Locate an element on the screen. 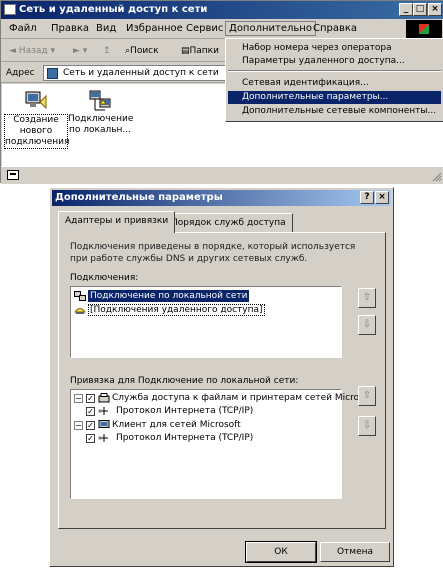  windows-logo-icon is located at coordinates (424, 29).